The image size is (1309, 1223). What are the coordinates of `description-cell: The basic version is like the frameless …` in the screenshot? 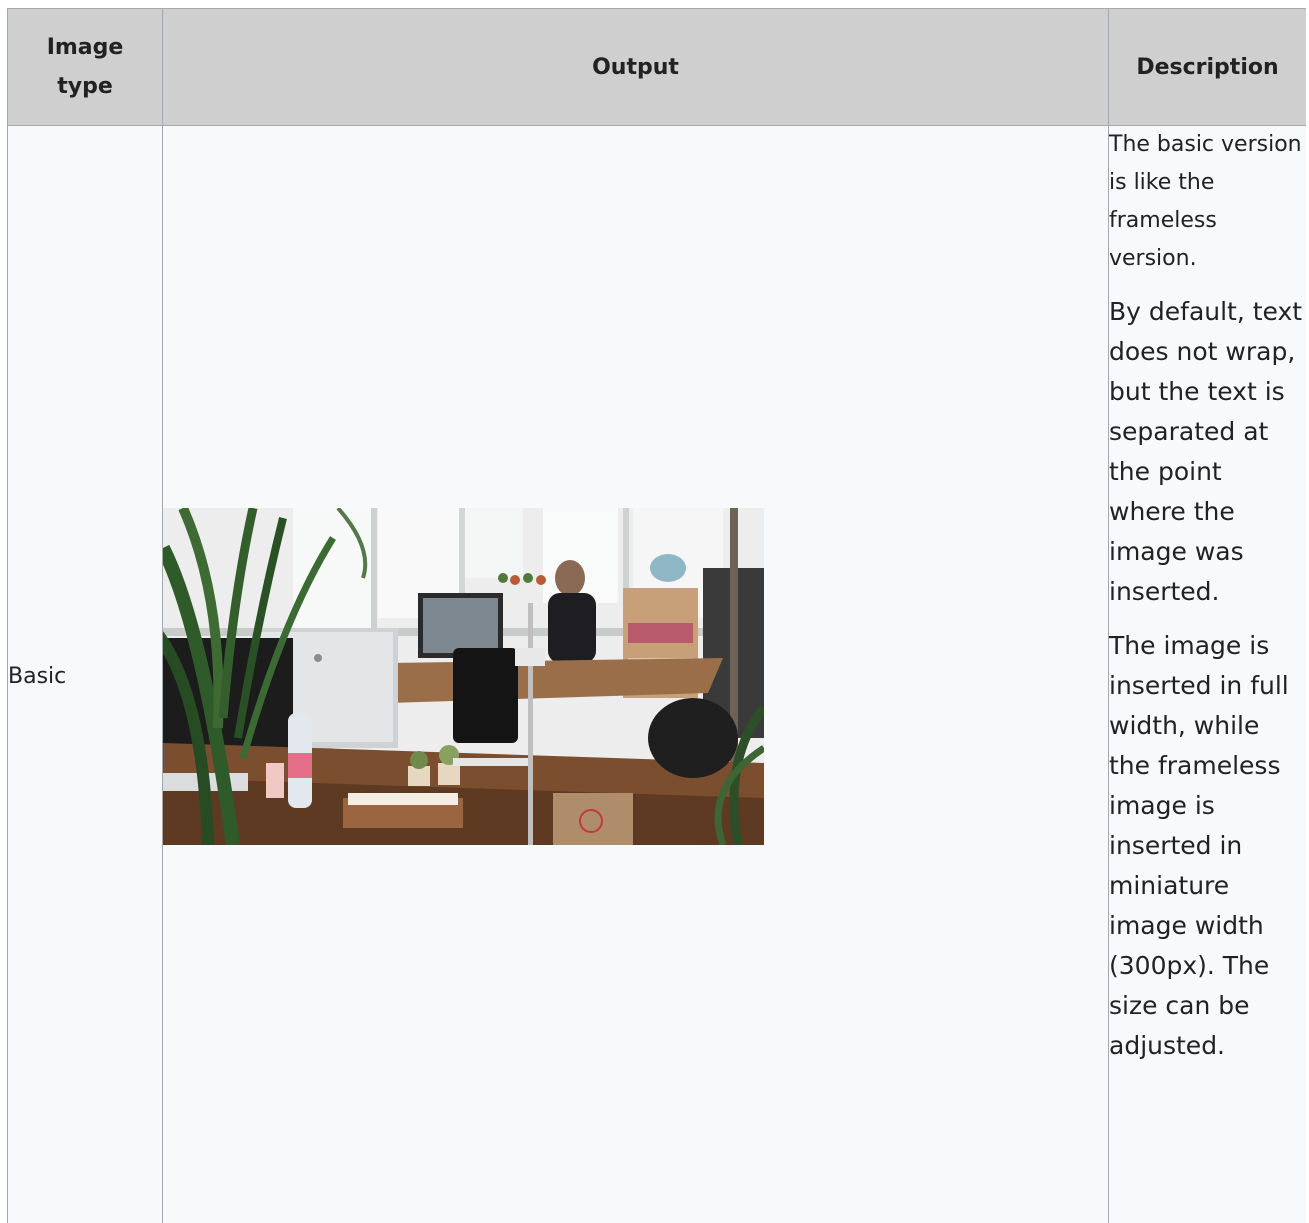 It's located at (1208, 674).